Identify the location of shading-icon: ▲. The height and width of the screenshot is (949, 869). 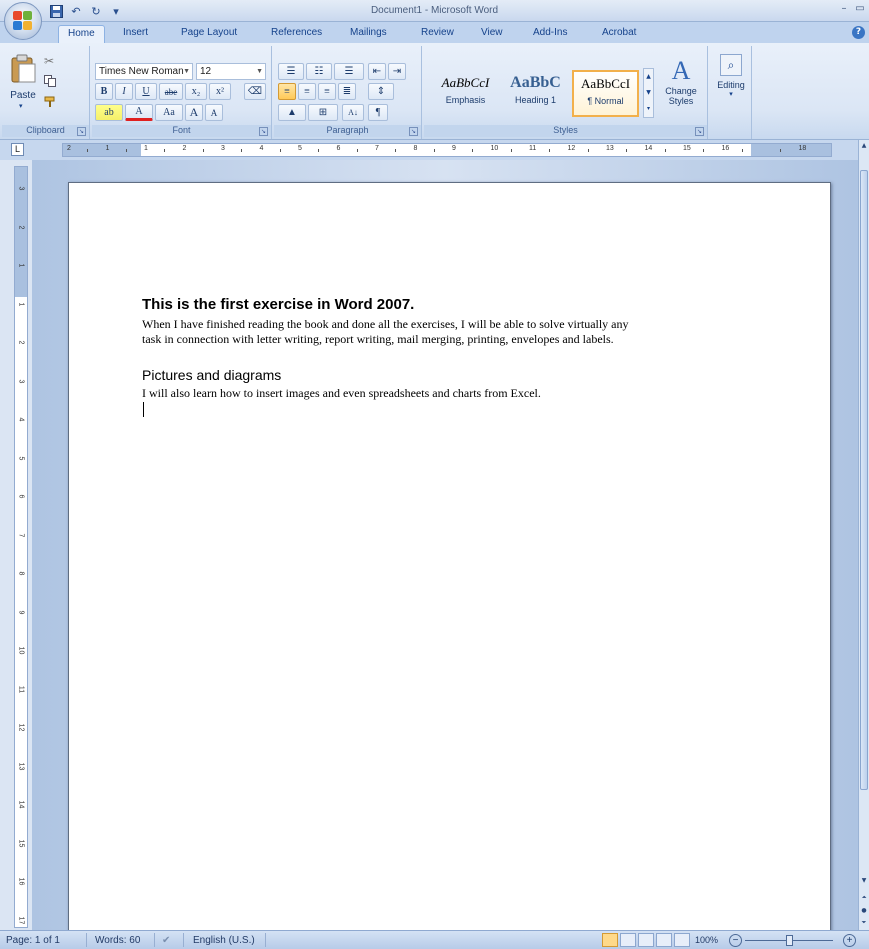
(292, 112).